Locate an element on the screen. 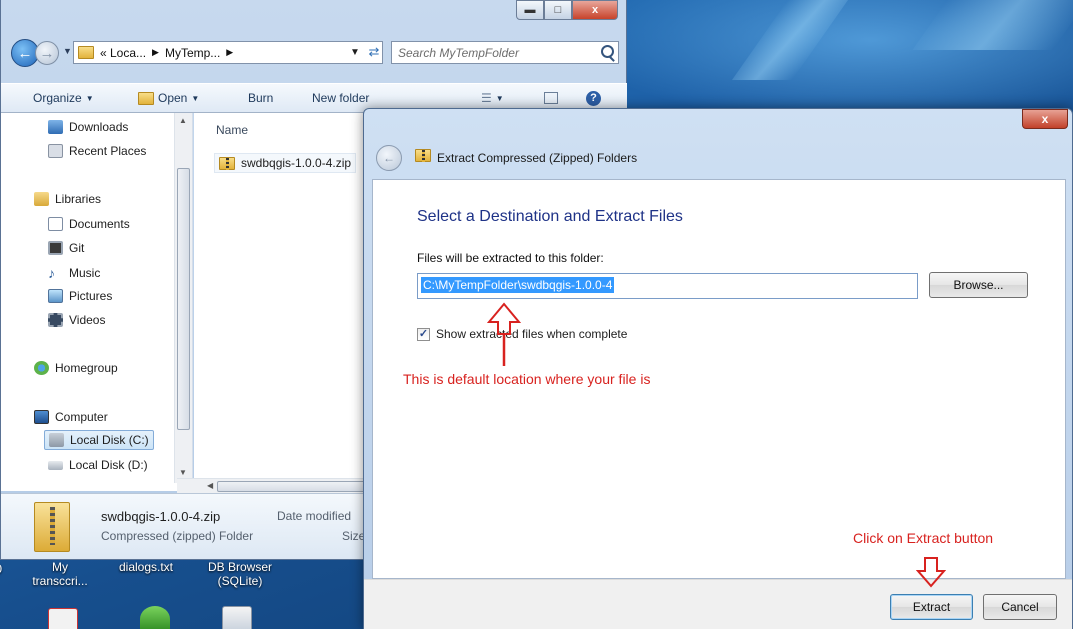  refresh-icon: ⇄ is located at coordinates (374, 52).